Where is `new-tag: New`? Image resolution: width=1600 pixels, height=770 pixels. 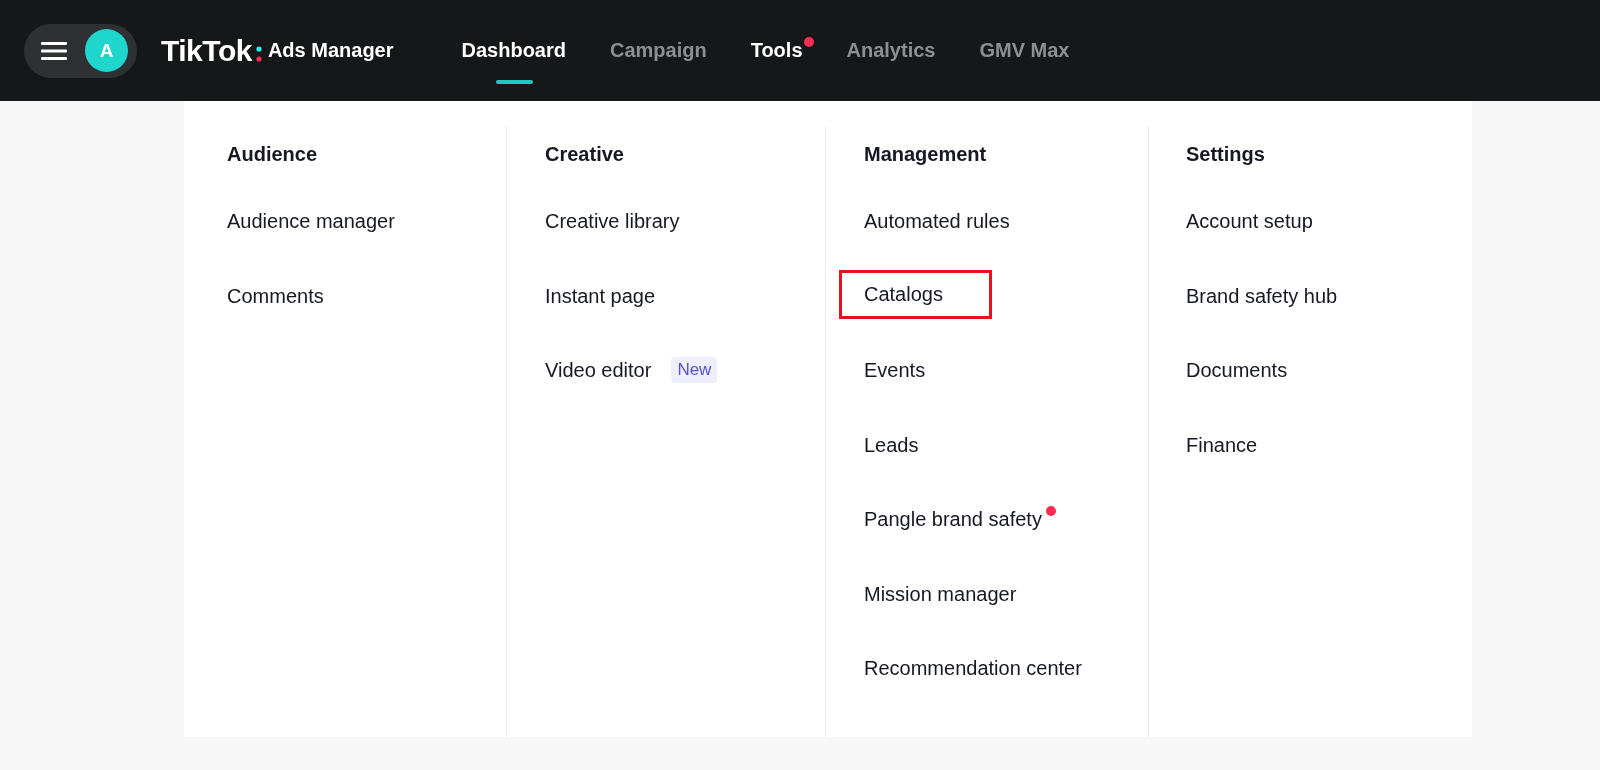 new-tag: New is located at coordinates (694, 370).